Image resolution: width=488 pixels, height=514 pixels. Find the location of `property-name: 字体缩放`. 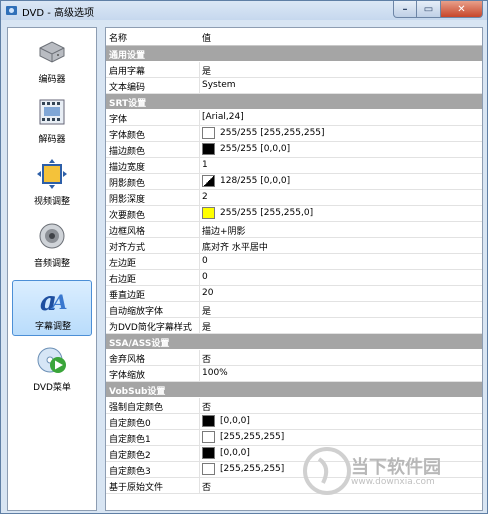

property-name: 字体缩放 is located at coordinates (127, 376).